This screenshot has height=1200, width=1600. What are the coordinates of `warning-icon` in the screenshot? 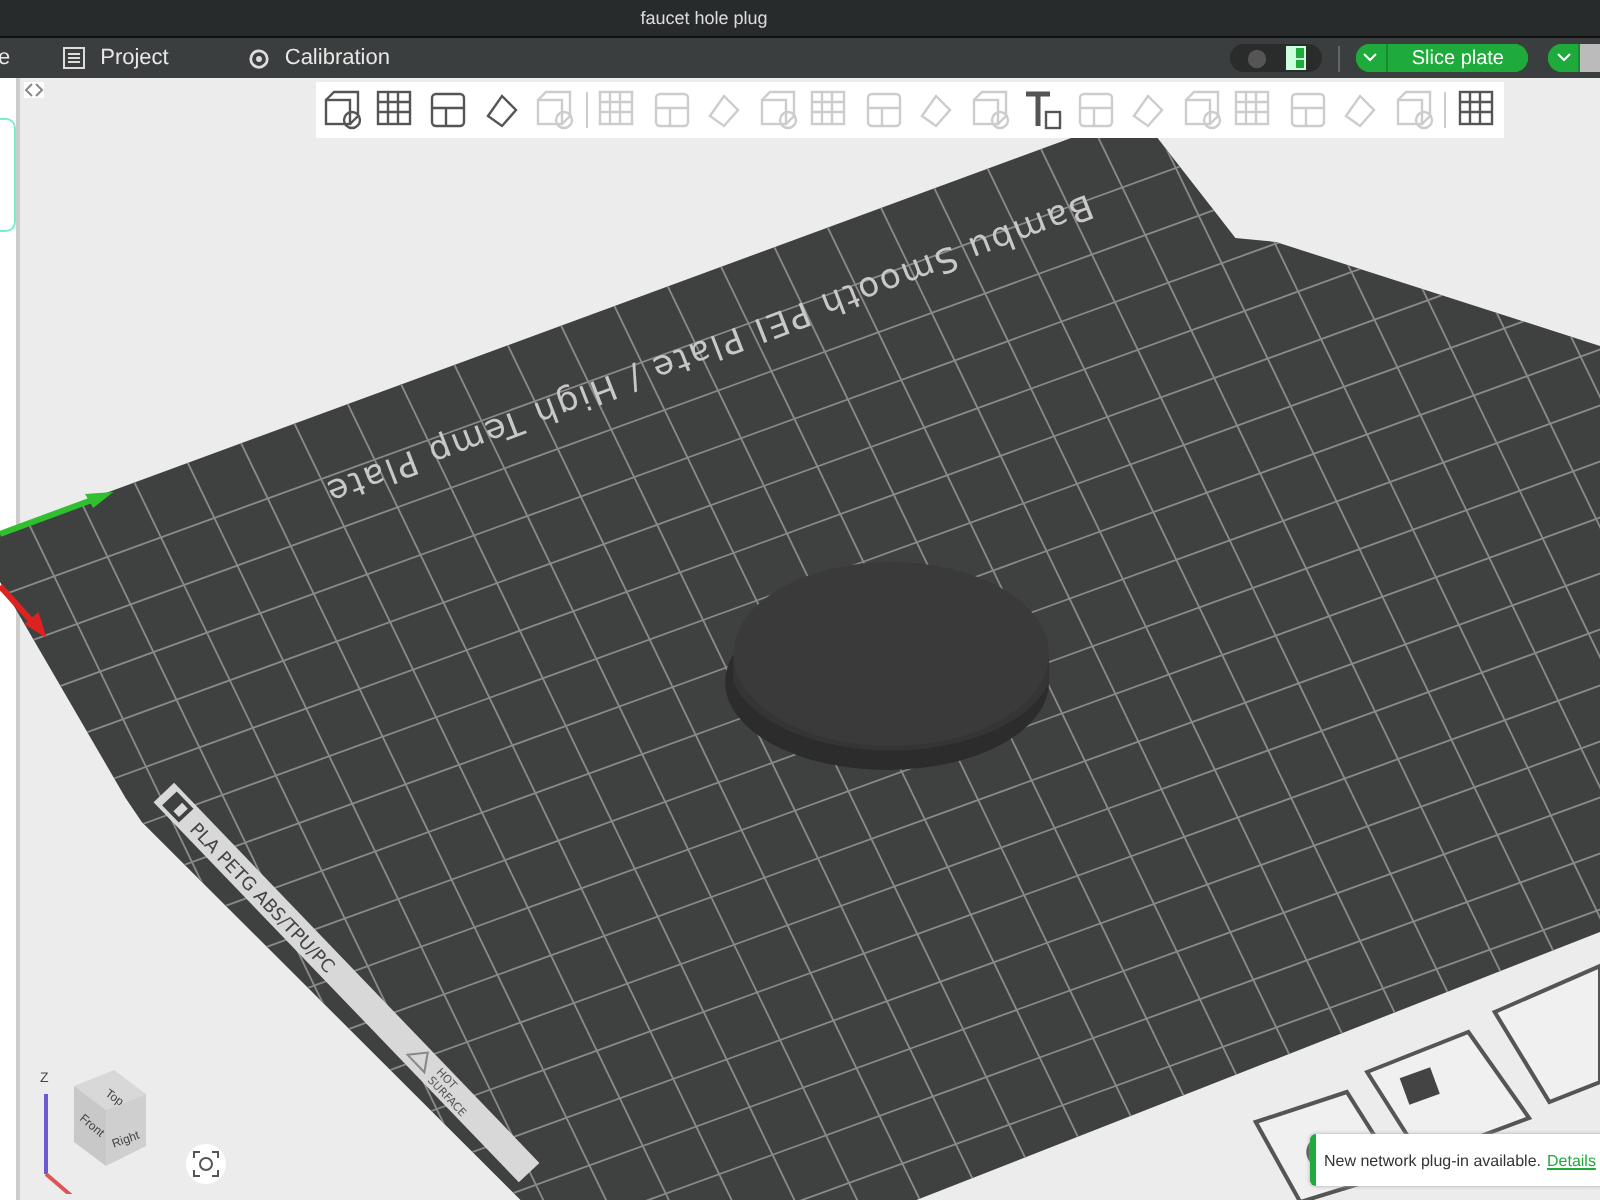 It's located at (417, 1063).